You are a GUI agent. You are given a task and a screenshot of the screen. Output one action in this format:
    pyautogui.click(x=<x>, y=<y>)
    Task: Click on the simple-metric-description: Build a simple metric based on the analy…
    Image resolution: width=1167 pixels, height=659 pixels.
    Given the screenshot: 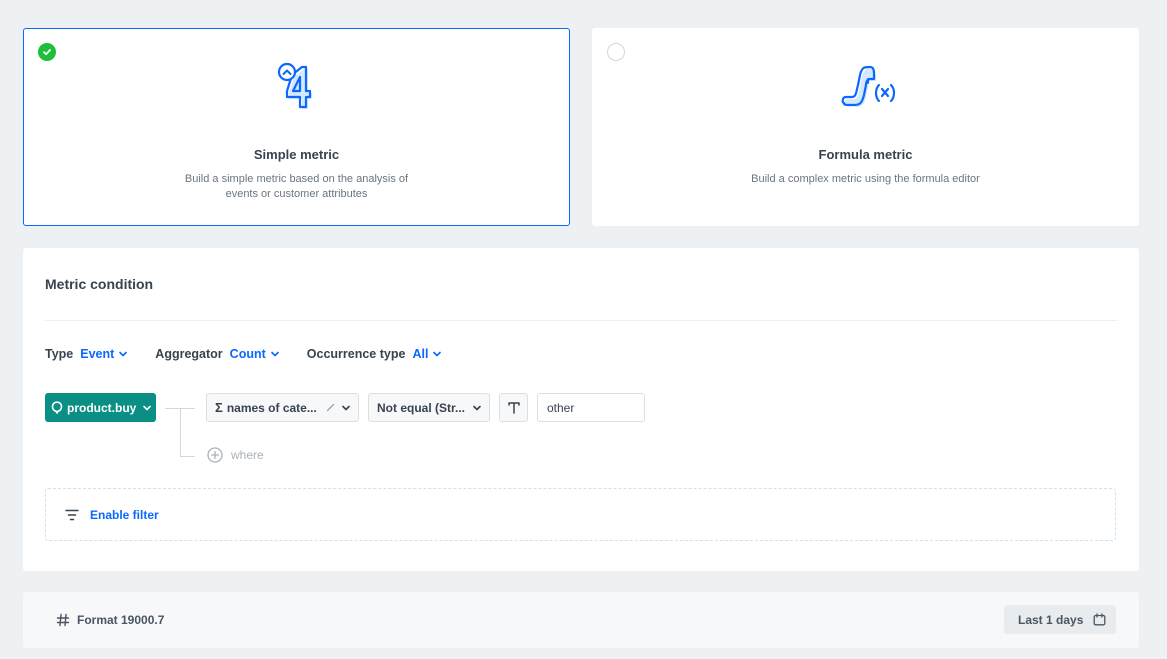 What is the action you would take?
    pyautogui.click(x=296, y=186)
    